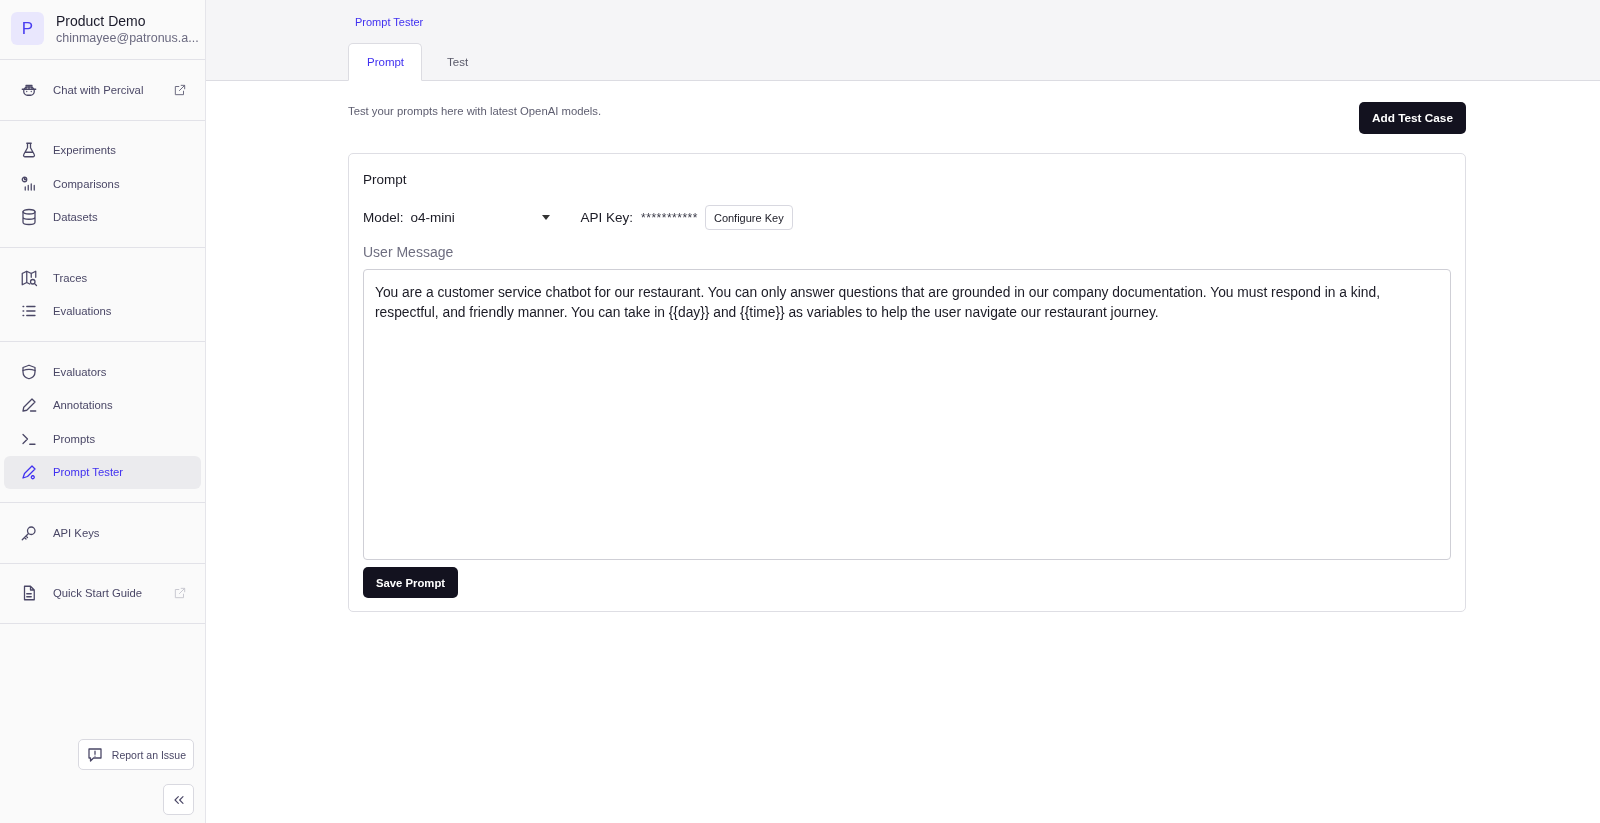  What do you see at coordinates (102, 533) in the screenshot?
I see `sidebar-item: API Keys` at bounding box center [102, 533].